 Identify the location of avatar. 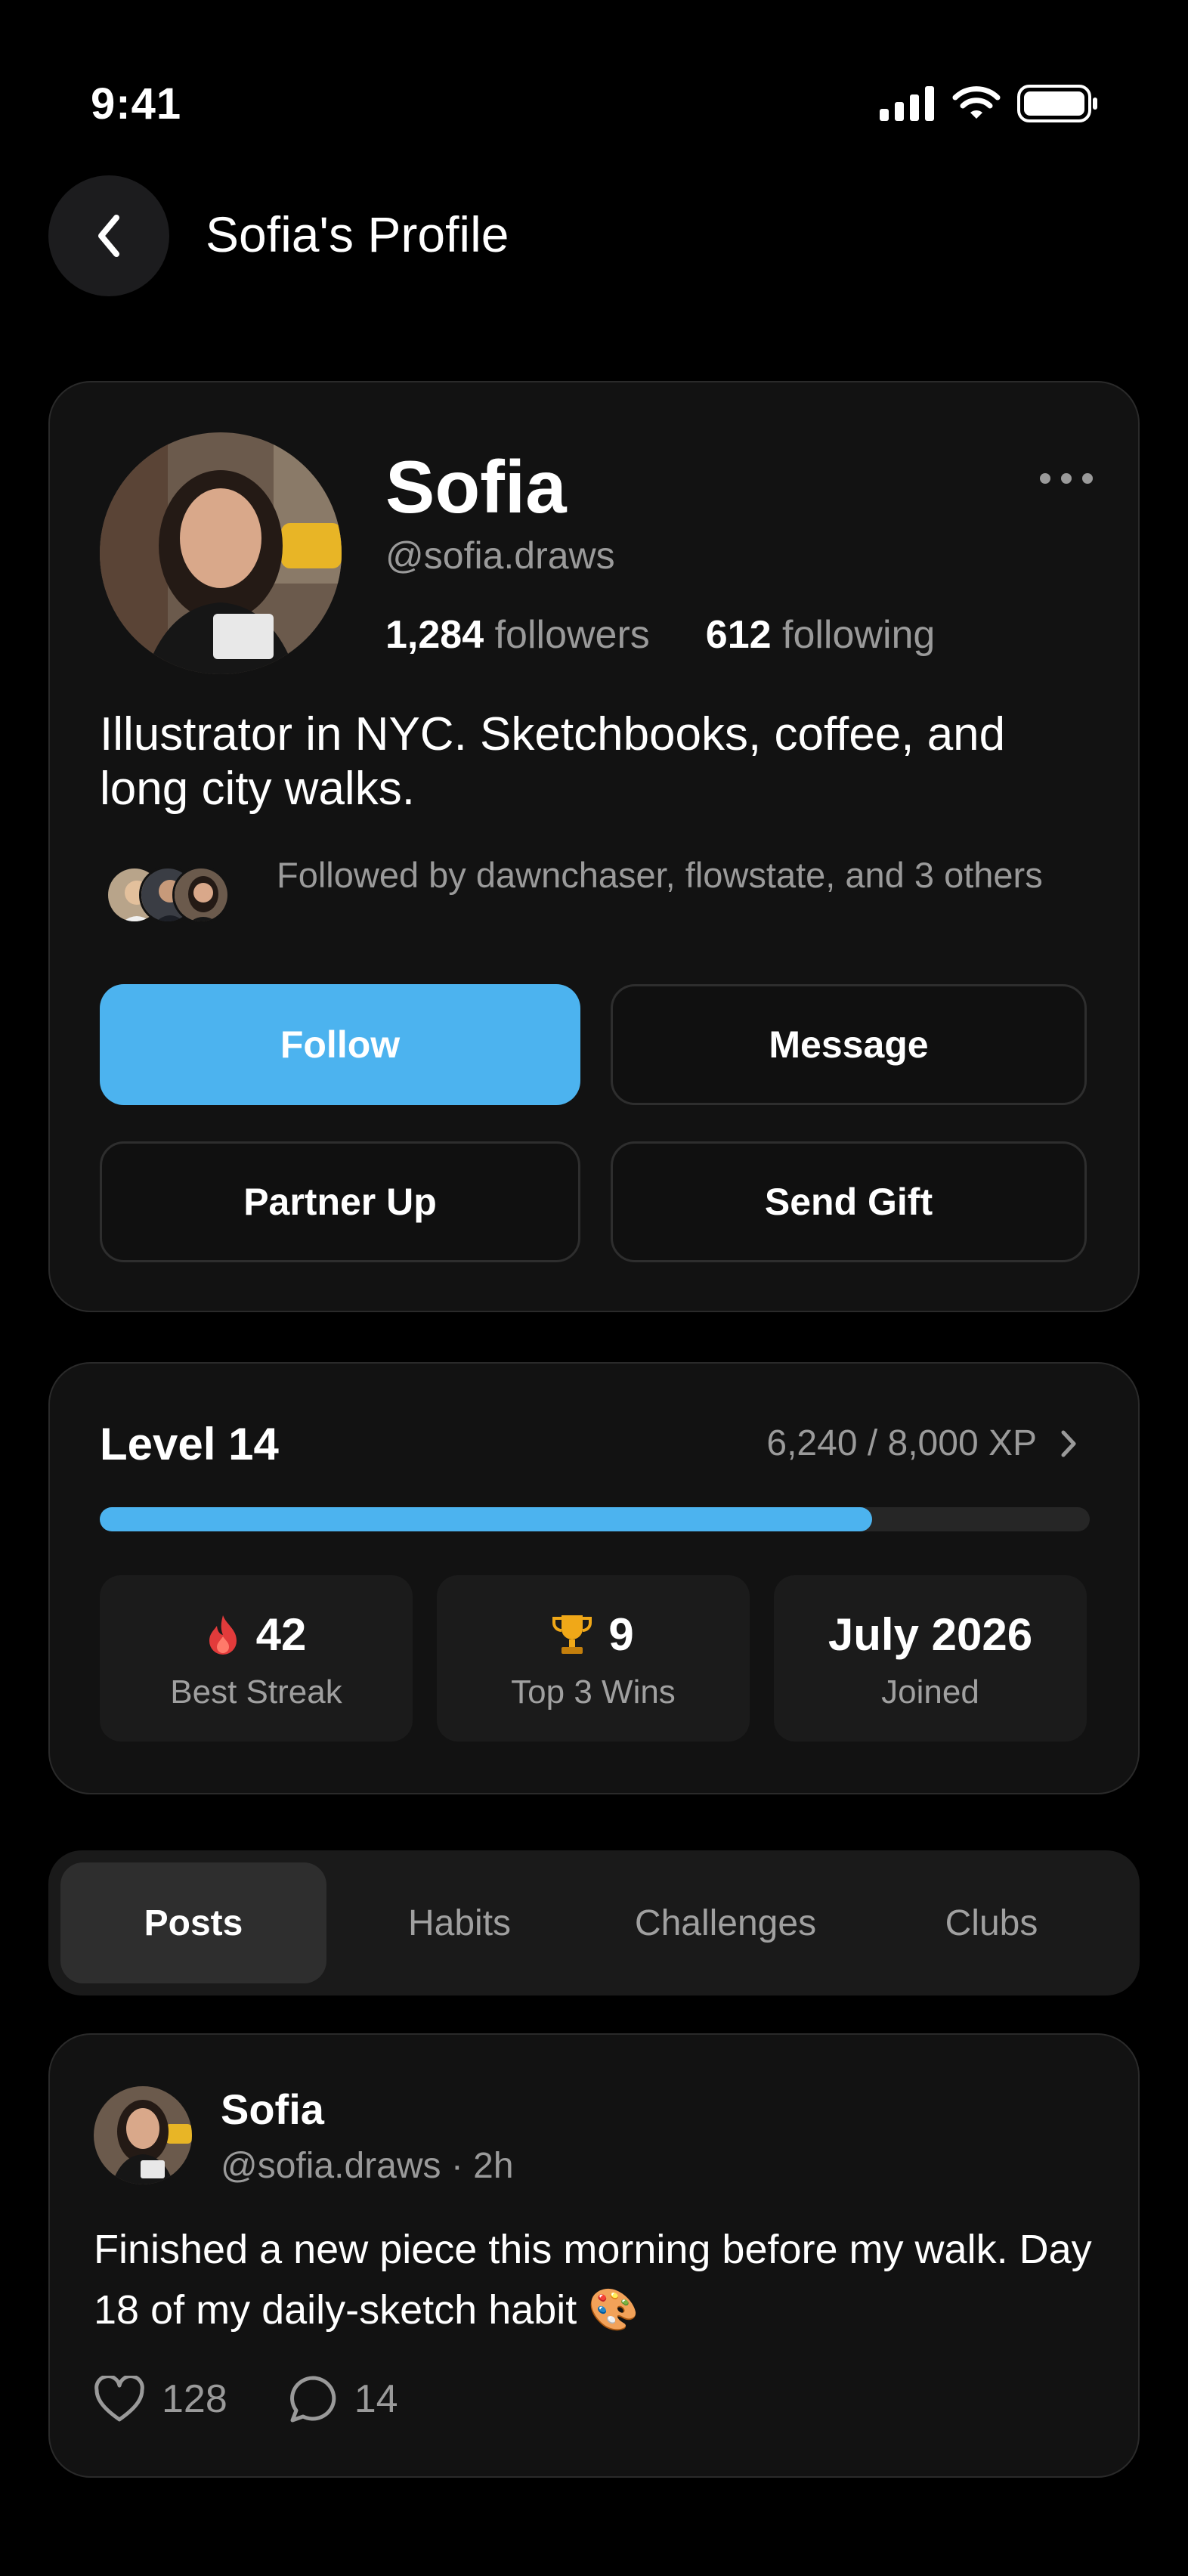
(221, 553).